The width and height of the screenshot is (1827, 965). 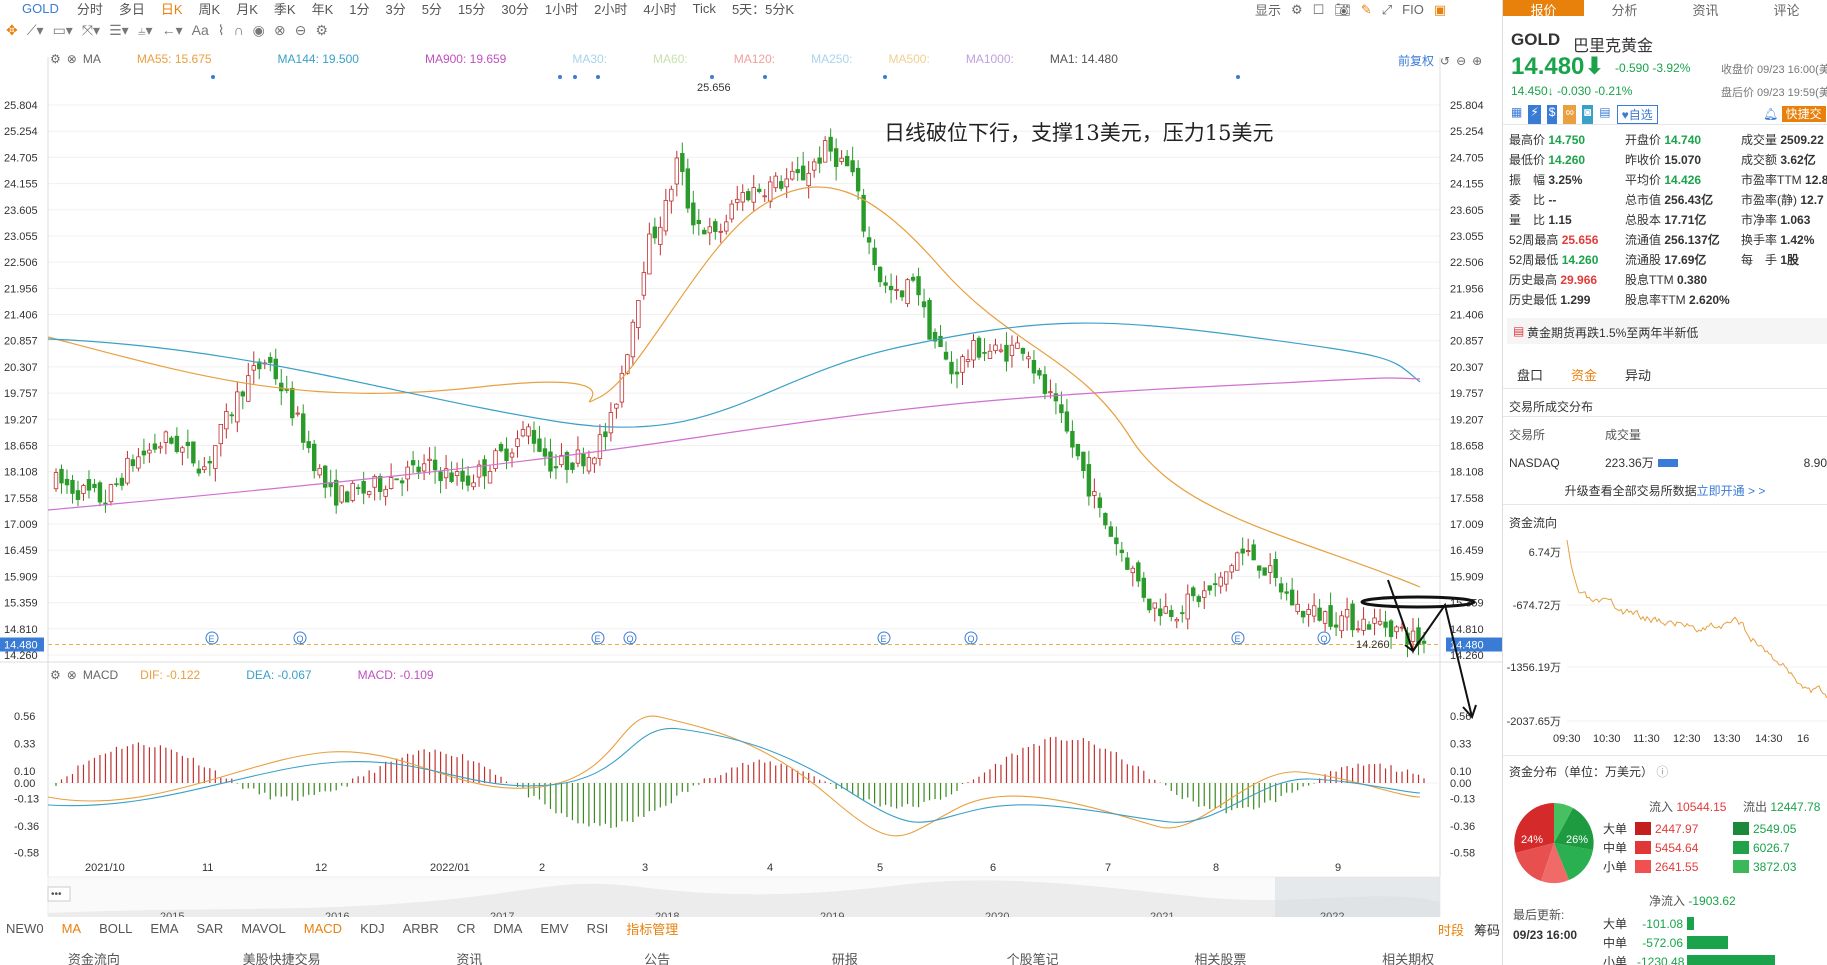 I want to click on sub-tab: 异动, so click(x=1638, y=374).